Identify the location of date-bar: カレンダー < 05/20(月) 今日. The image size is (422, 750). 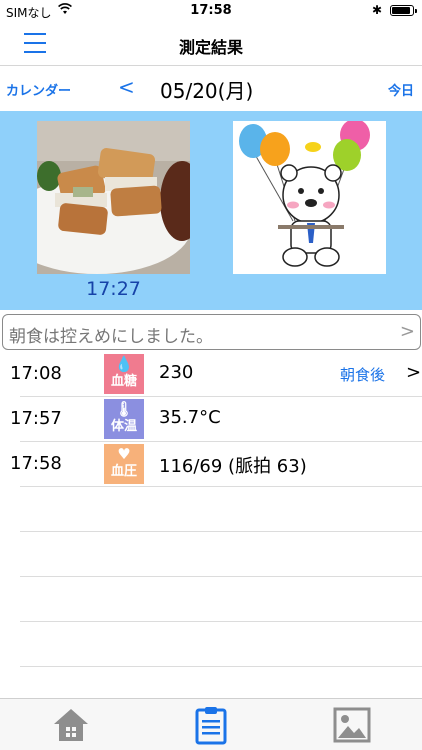
(211, 89).